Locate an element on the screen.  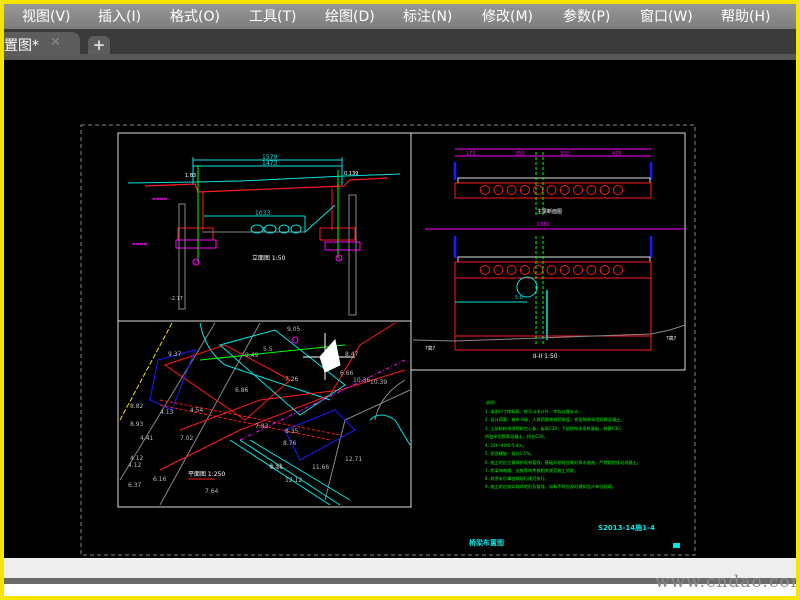
menu-view: 视图(V) is located at coordinates (46, 16).